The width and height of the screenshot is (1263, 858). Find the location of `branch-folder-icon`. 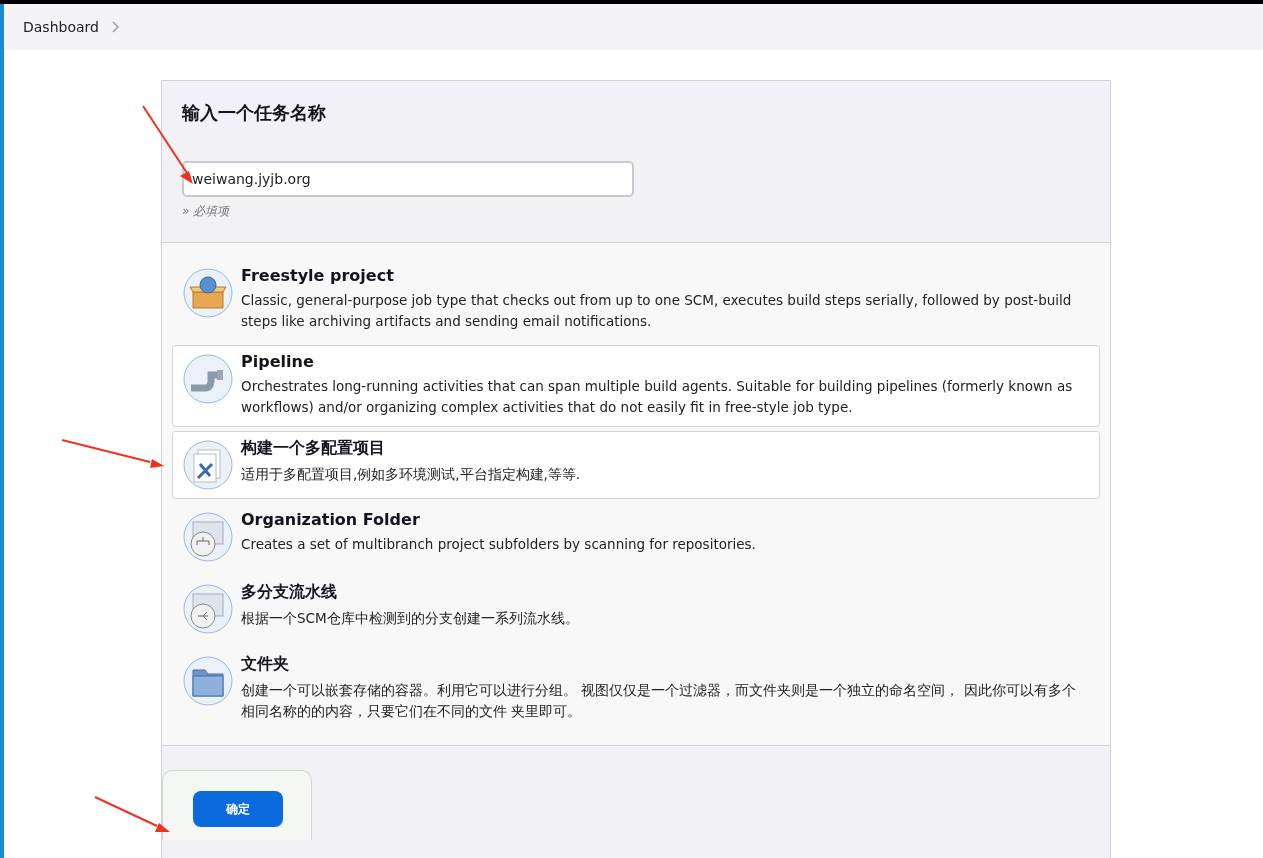

branch-folder-icon is located at coordinates (208, 609).